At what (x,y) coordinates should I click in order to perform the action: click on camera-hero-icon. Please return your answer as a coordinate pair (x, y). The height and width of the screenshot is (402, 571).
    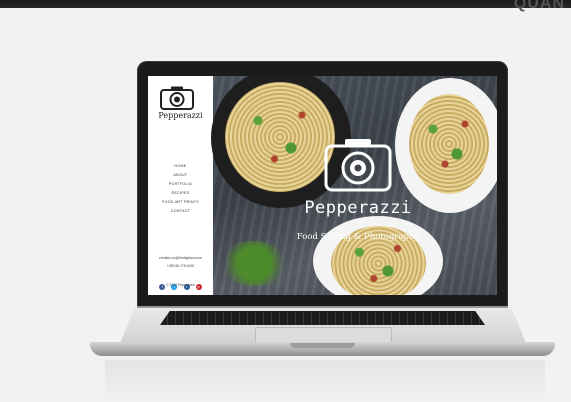
    Looking at the image, I should click on (358, 165).